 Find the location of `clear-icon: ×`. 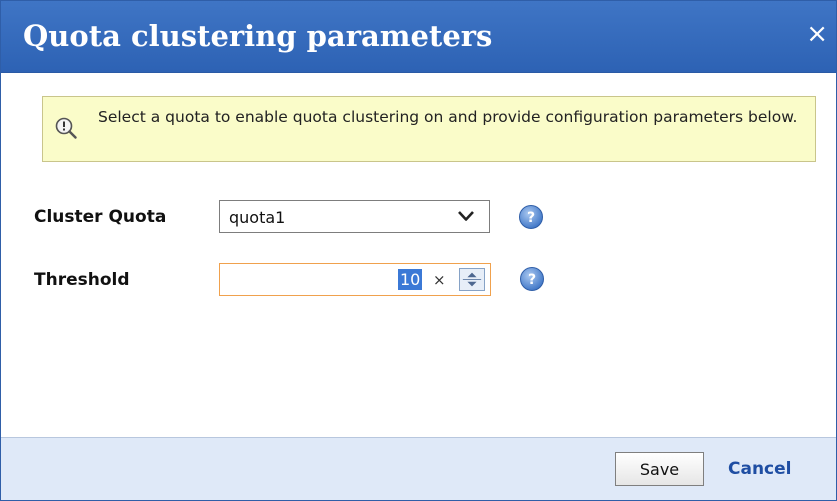

clear-icon: × is located at coordinates (439, 280).